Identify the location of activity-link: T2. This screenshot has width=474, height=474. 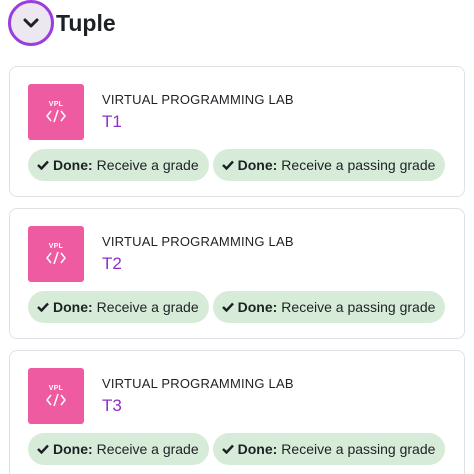
(112, 264).